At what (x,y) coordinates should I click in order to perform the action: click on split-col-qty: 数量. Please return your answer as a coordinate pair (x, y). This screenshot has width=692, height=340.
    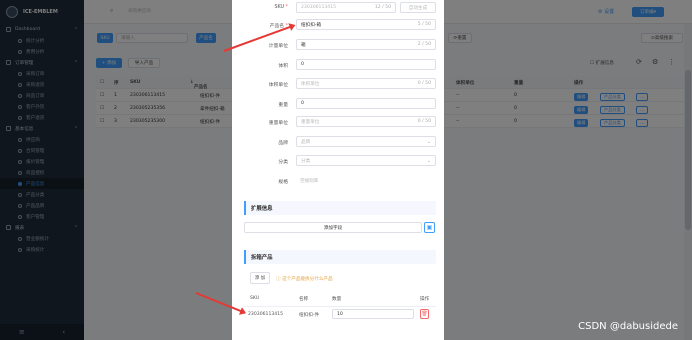
    Looking at the image, I should click on (337, 299).